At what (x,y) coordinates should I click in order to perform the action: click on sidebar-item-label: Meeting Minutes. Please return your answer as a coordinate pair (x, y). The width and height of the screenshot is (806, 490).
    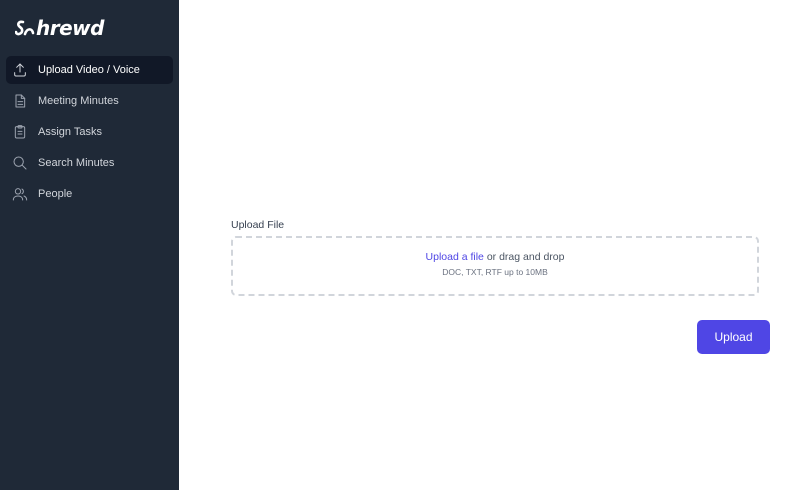
    Looking at the image, I should click on (78, 101).